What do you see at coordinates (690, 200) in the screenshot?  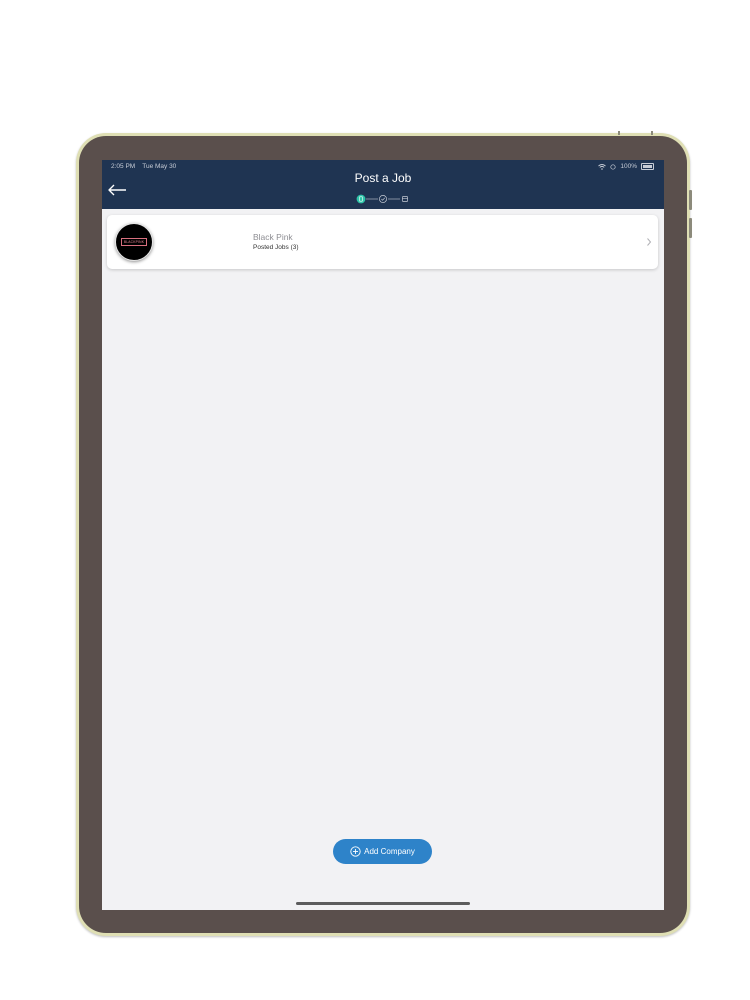 I see `volume-up-button` at bounding box center [690, 200].